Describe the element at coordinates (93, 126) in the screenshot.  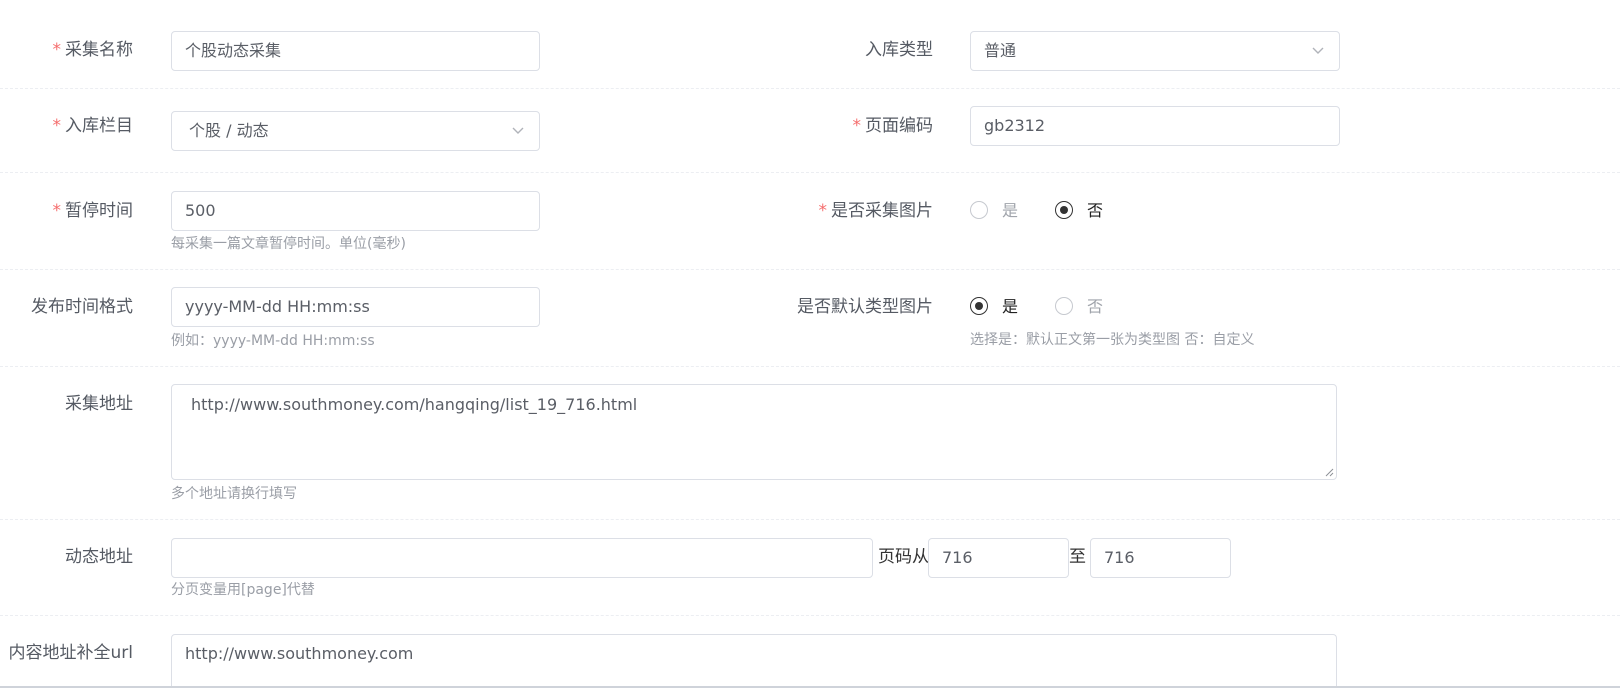
I see `storage-column-label: * 入库栏目` at that location.